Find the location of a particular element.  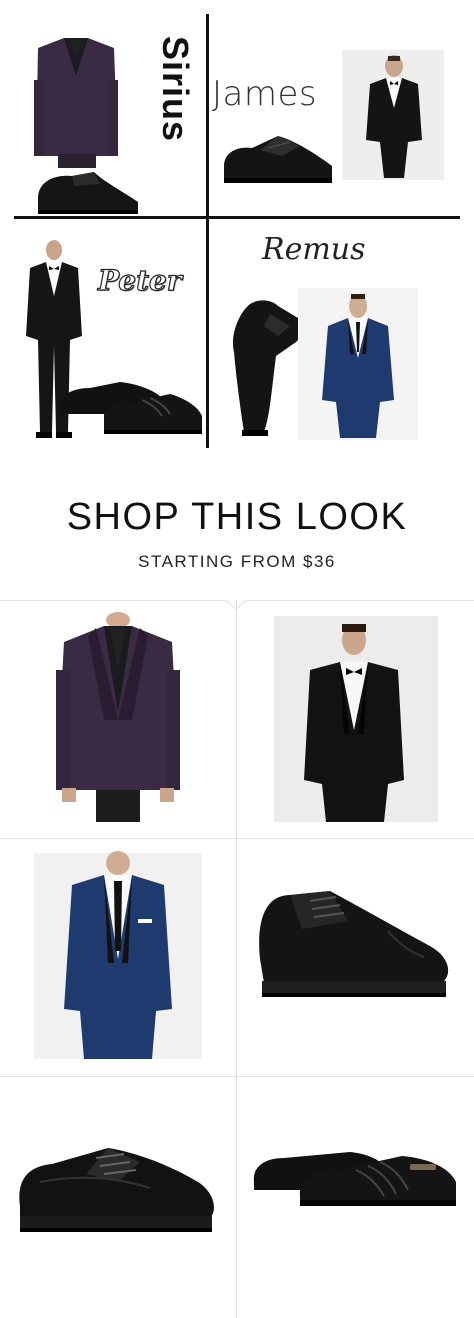

black-lace-up-oxford-image is located at coordinates (116, 1190).